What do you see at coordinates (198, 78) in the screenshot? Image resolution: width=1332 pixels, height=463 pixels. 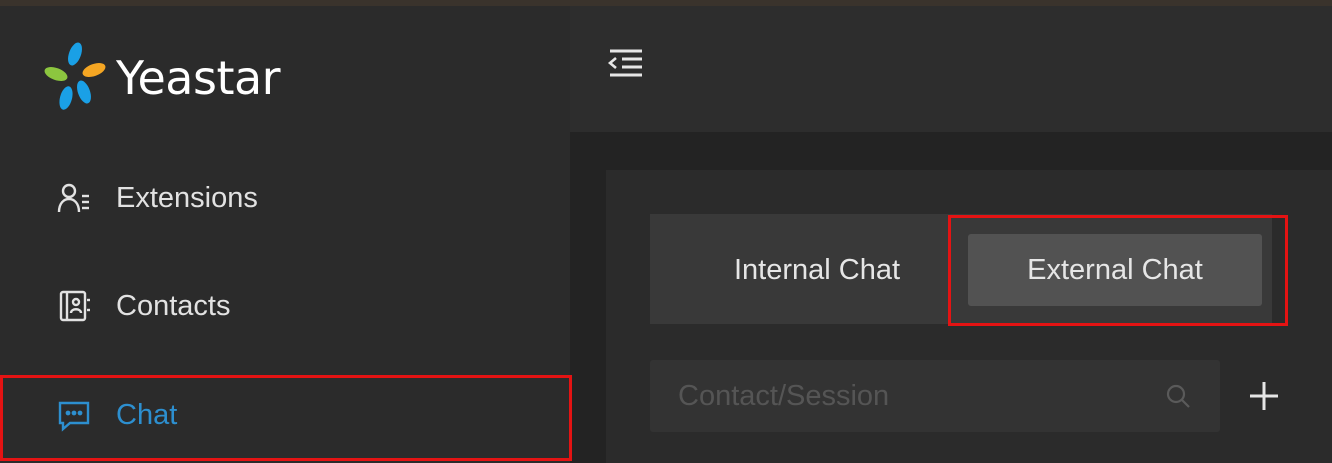 I see `logo-text: Yeastar` at bounding box center [198, 78].